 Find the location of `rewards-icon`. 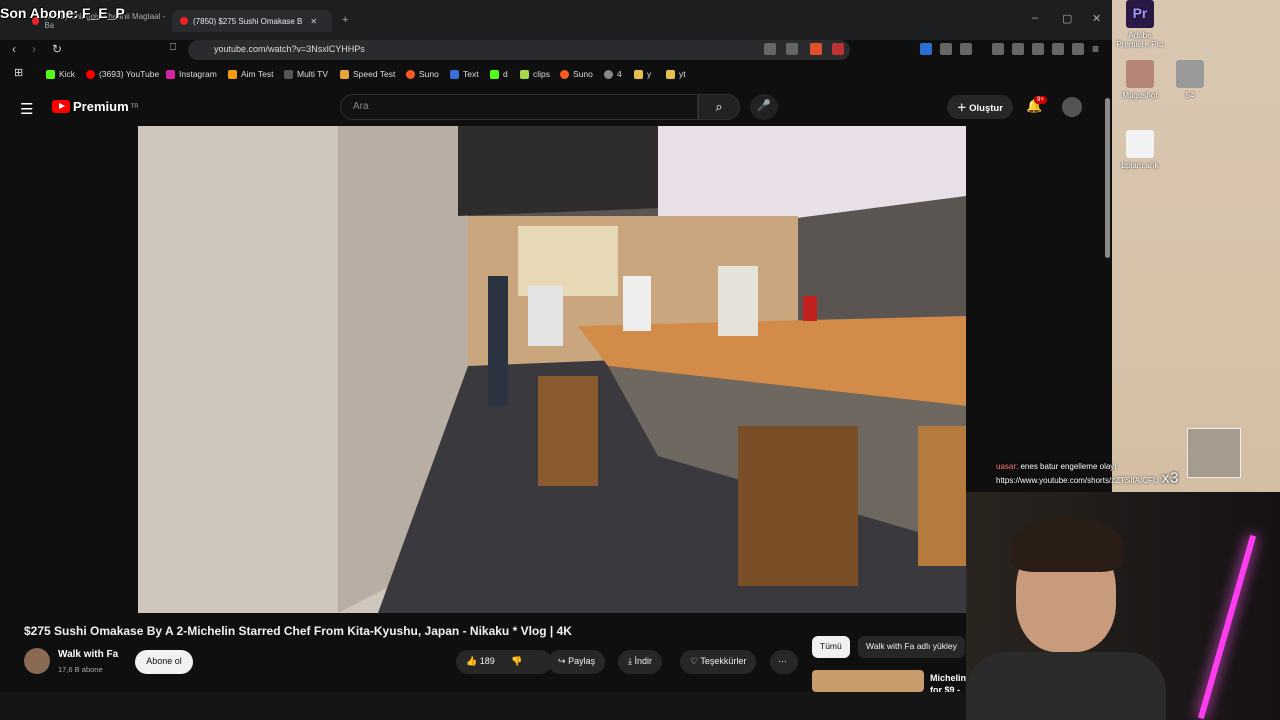

rewards-icon is located at coordinates (838, 49).